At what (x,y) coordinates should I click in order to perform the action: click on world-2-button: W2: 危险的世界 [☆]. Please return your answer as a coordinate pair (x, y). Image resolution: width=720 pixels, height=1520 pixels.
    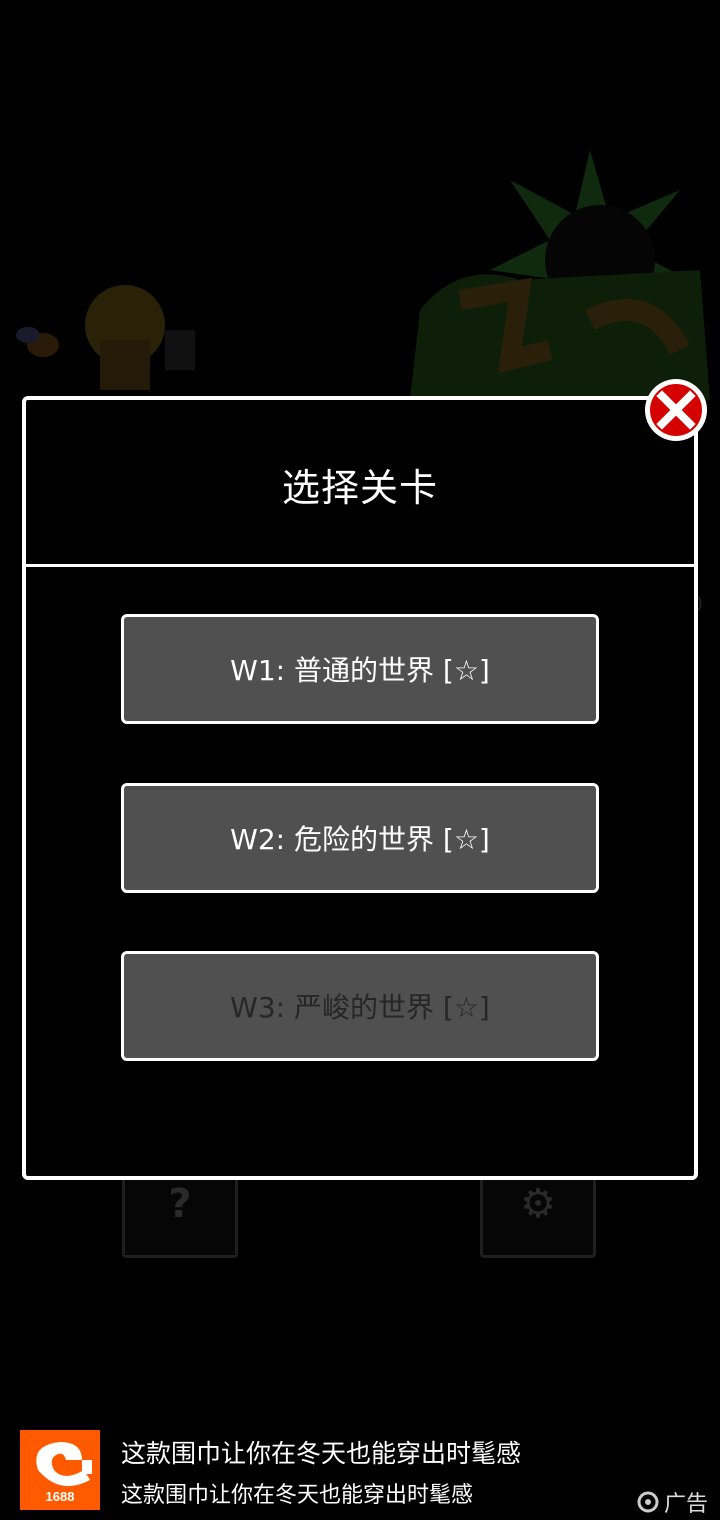
    Looking at the image, I should click on (360, 838).